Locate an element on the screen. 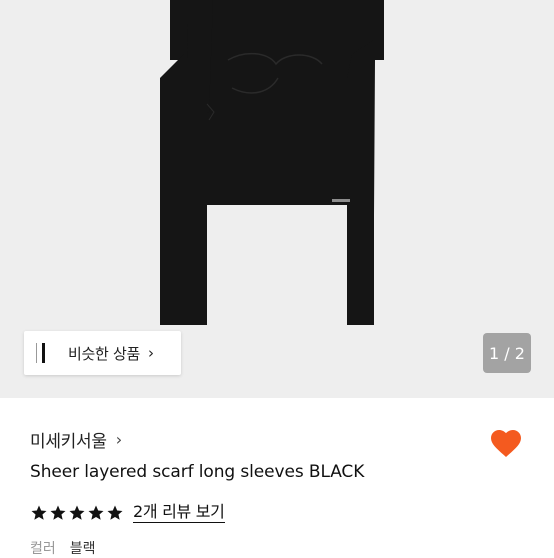 The image size is (554, 558). attribute-label: 컬러 is located at coordinates (43, 549).